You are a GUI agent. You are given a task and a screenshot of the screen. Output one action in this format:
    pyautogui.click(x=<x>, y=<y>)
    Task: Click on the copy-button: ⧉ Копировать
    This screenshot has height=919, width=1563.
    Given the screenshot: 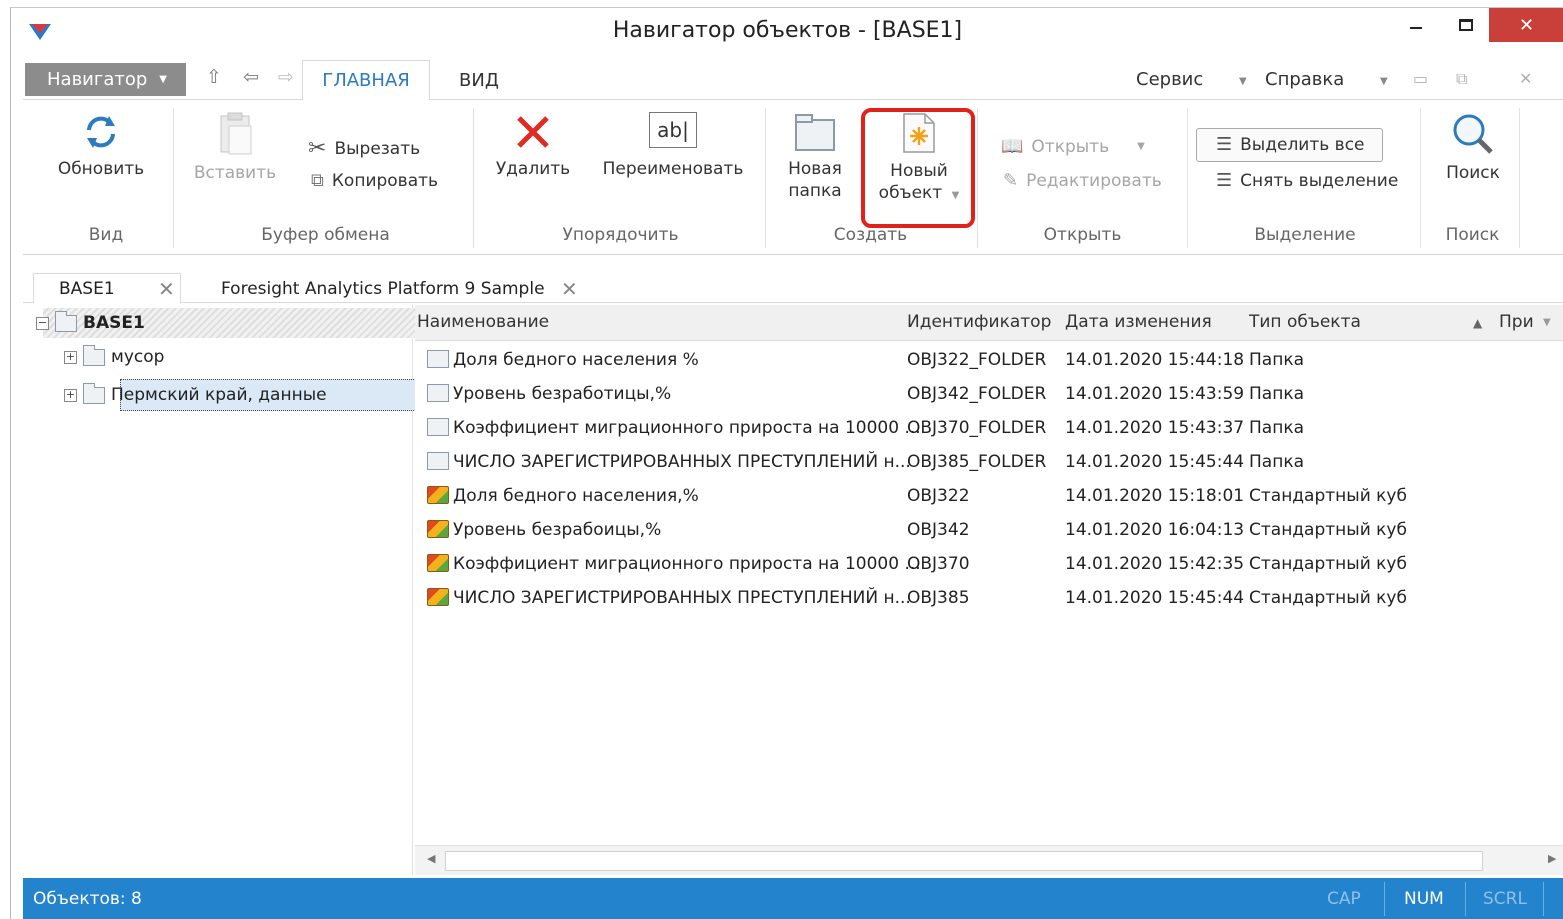 What is the action you would take?
    pyautogui.click(x=374, y=180)
    